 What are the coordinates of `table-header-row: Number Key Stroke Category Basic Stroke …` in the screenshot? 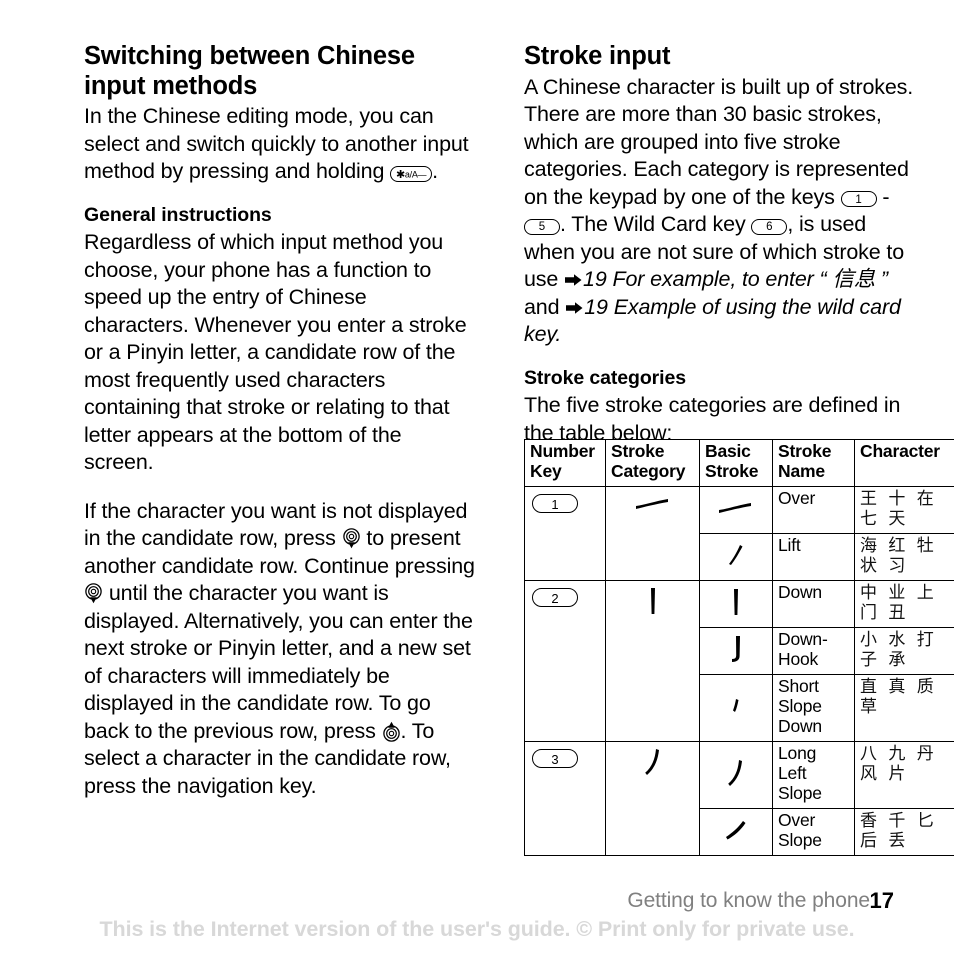 It's located at (739, 463).